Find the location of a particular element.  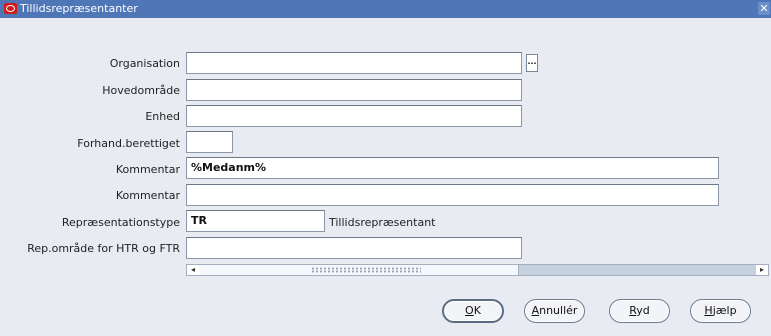

cancel-button: Annullér is located at coordinates (554, 311).